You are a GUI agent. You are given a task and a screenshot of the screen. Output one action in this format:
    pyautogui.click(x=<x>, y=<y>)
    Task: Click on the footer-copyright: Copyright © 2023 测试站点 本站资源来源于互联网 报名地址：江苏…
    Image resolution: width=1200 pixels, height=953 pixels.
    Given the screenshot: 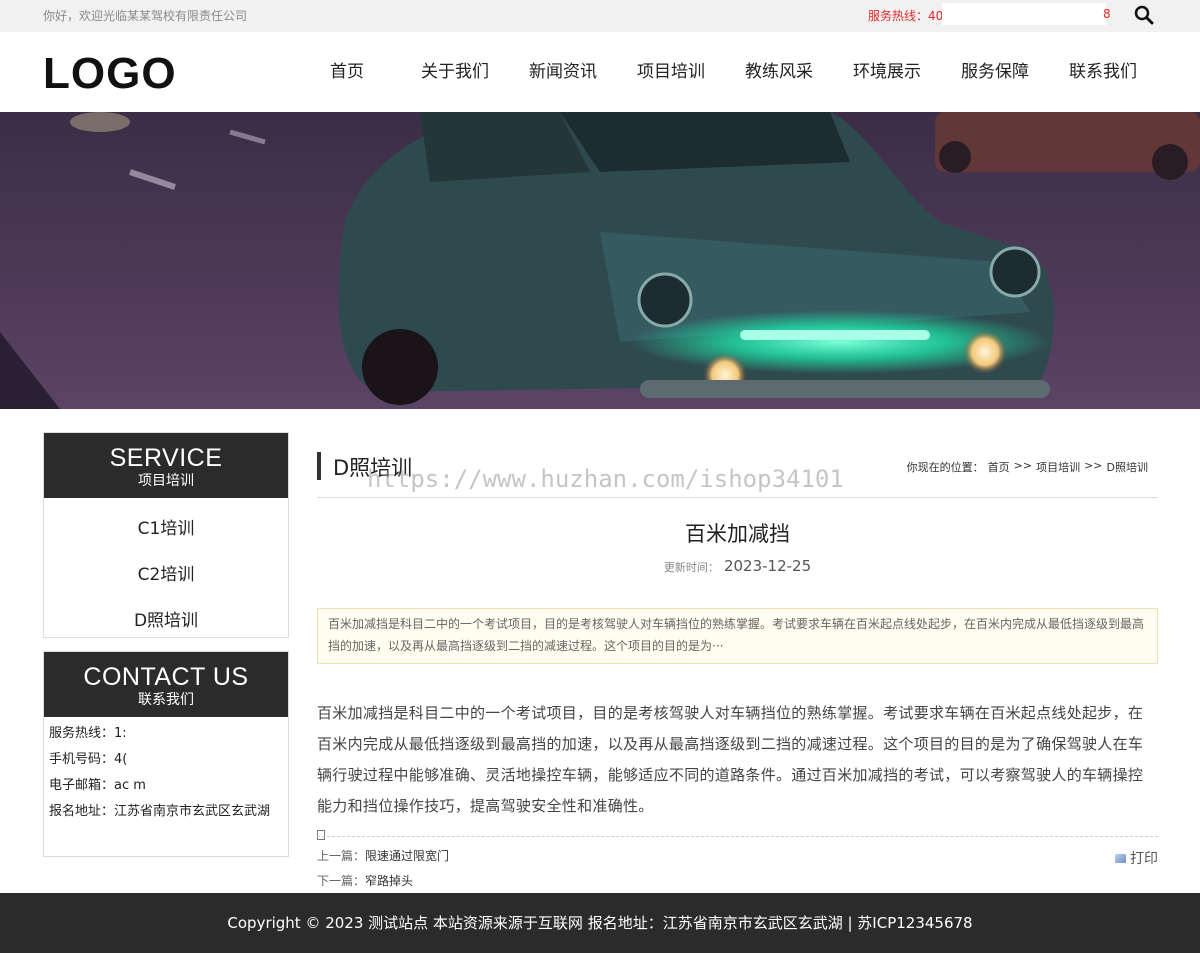 What is the action you would take?
    pyautogui.click(x=600, y=923)
    